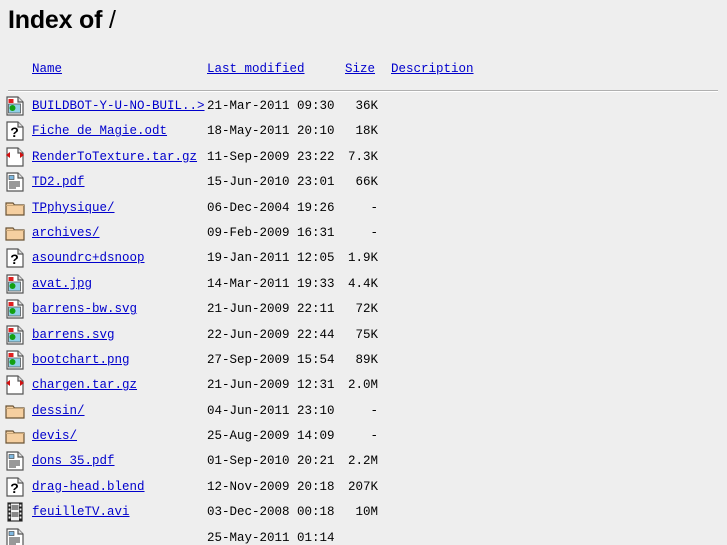 Image resolution: width=727 pixels, height=545 pixels. Describe the element at coordinates (84, 385) in the screenshot. I see `file-name-link: chargen.tar.gz` at that location.